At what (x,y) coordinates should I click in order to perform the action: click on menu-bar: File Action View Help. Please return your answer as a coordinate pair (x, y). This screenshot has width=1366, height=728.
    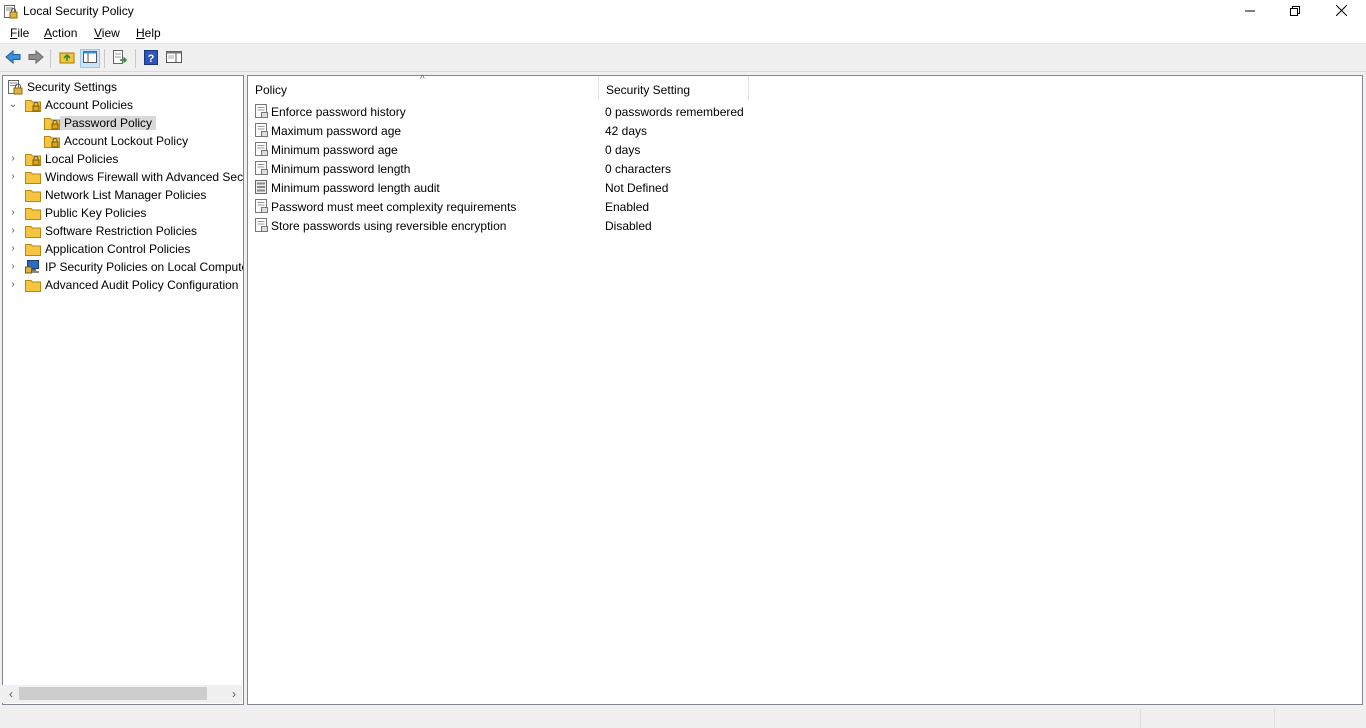
    Looking at the image, I should click on (683, 33).